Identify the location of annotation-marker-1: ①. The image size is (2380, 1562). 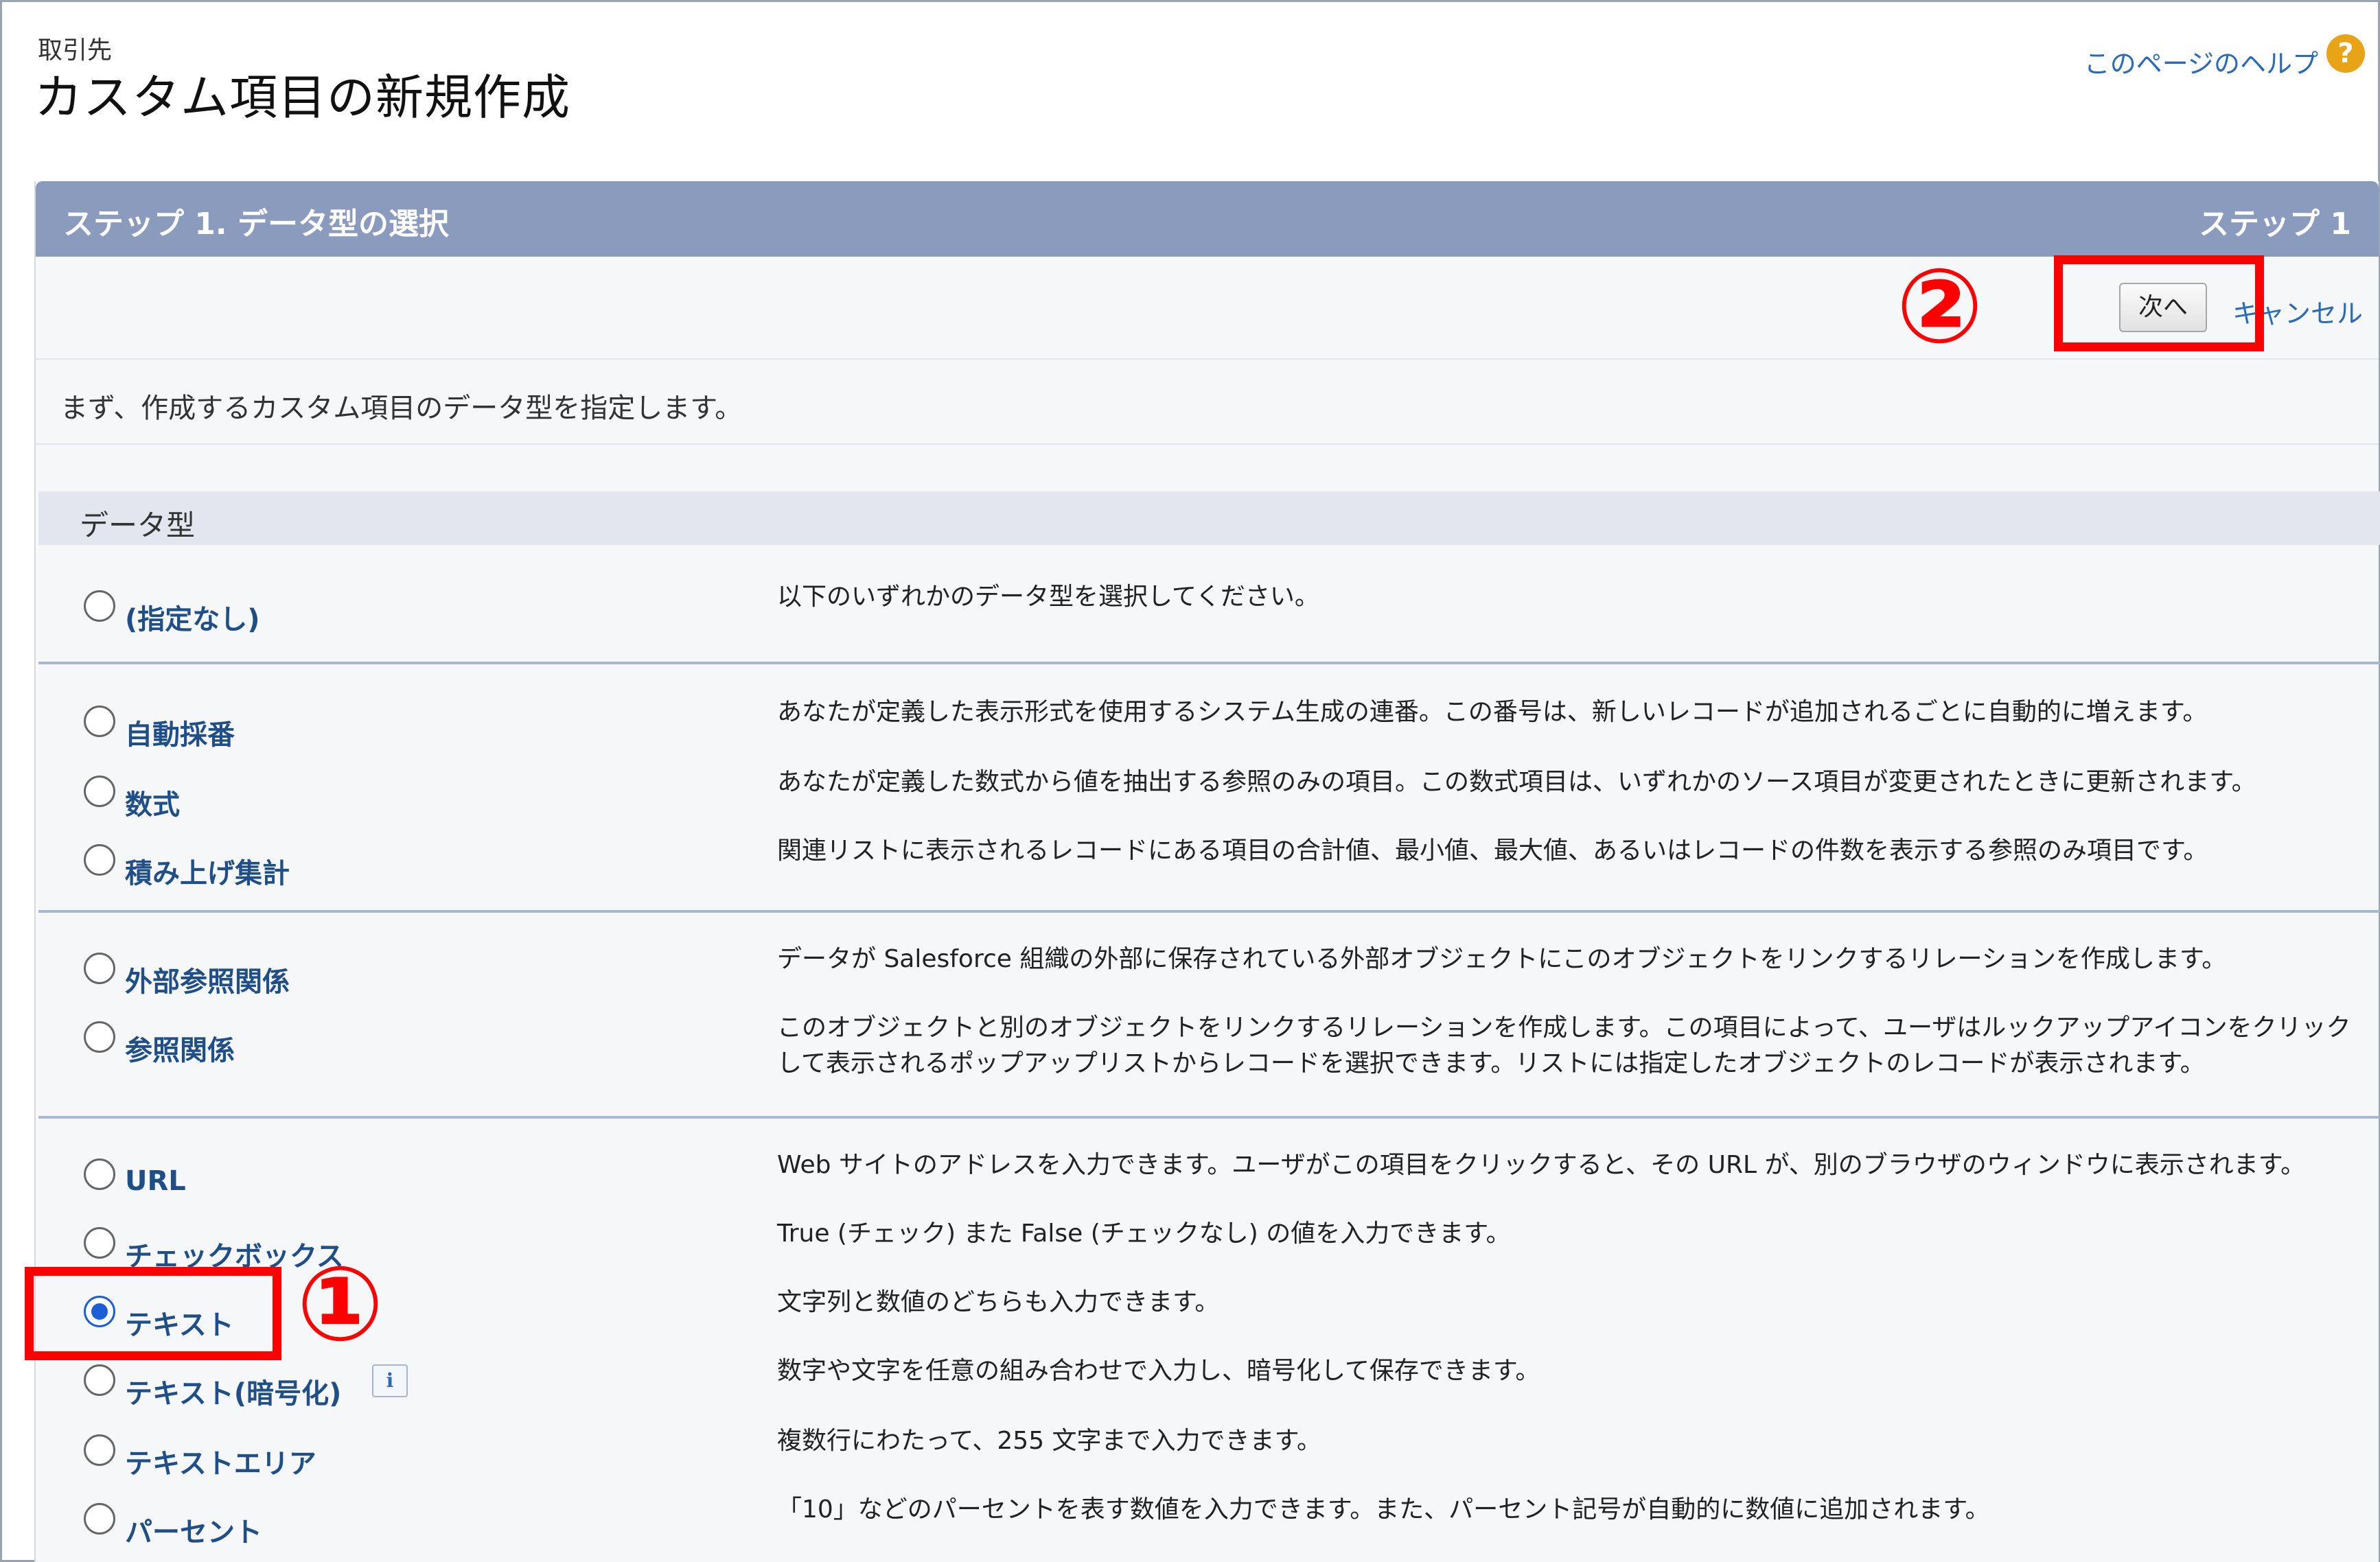
(340, 1304).